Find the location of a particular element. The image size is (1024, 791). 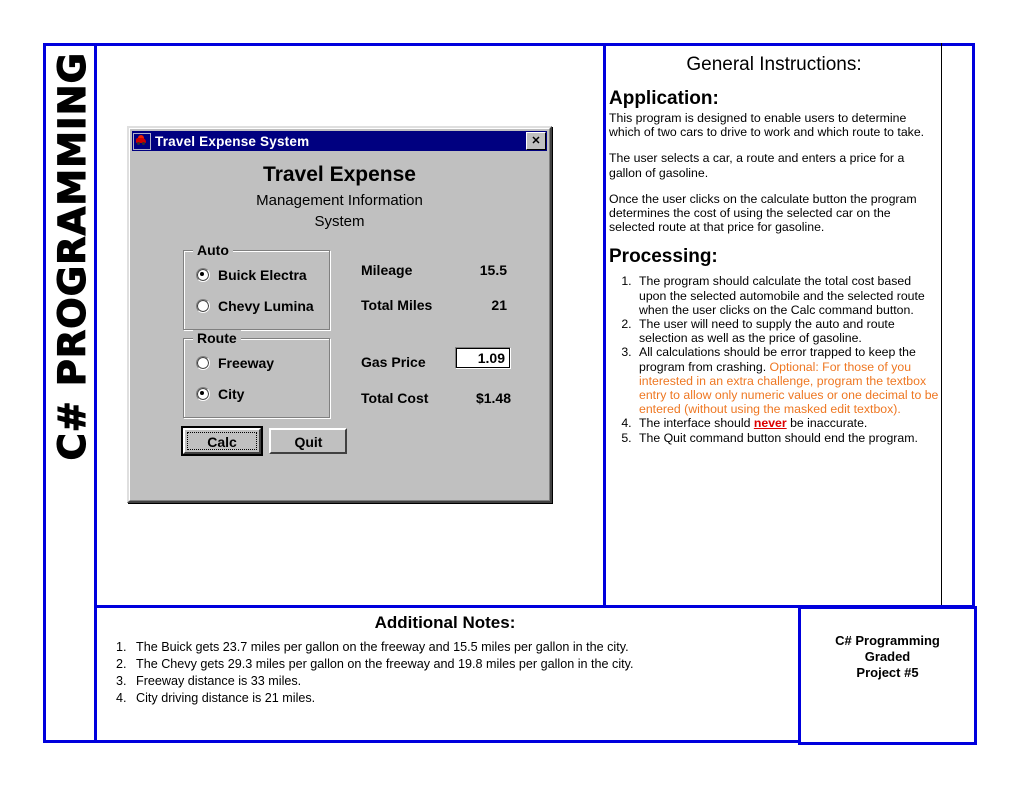

processing-heading: Processing: is located at coordinates (663, 257).